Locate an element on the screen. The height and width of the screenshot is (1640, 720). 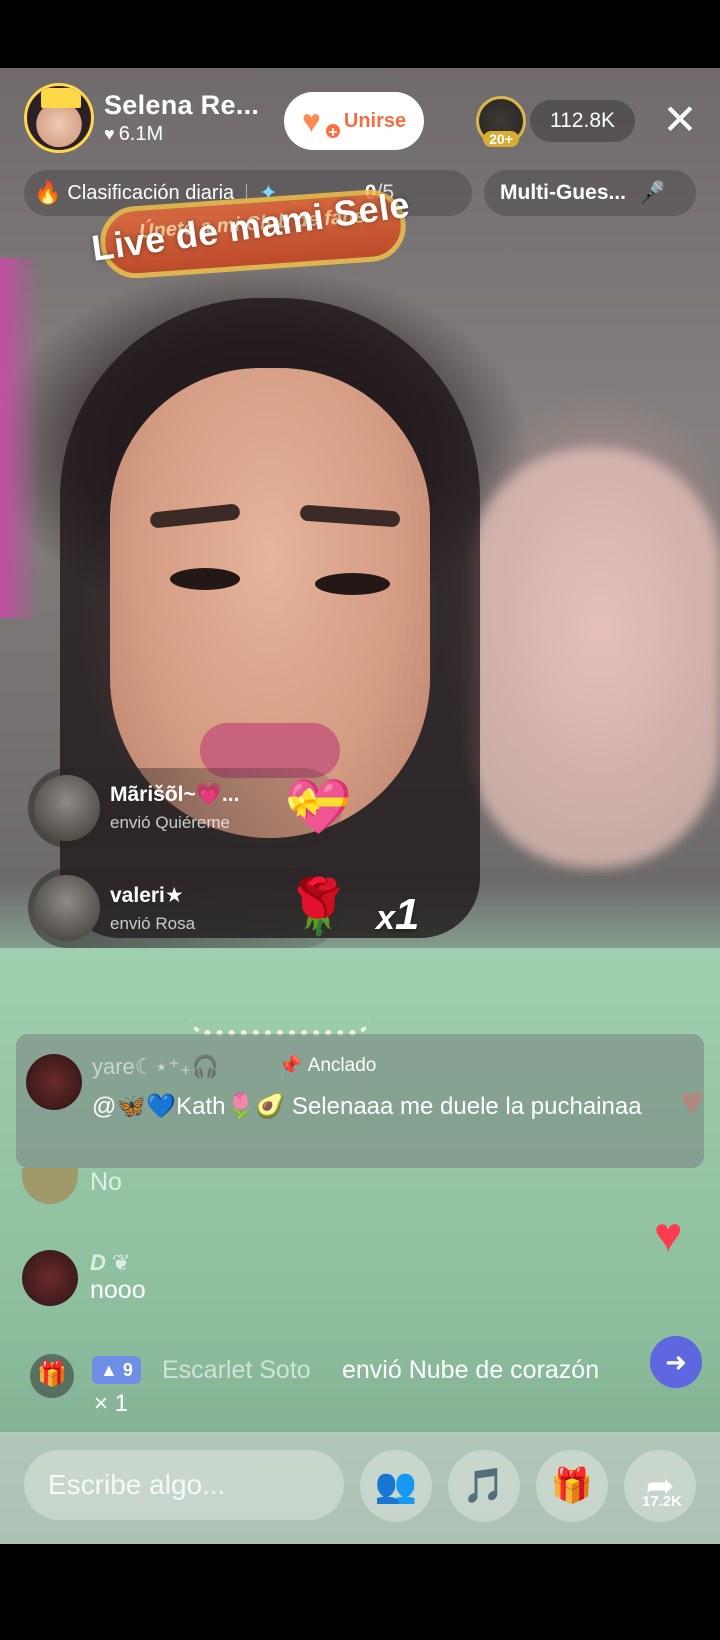
gift-action: envió Quiéreme is located at coordinates (170, 822).